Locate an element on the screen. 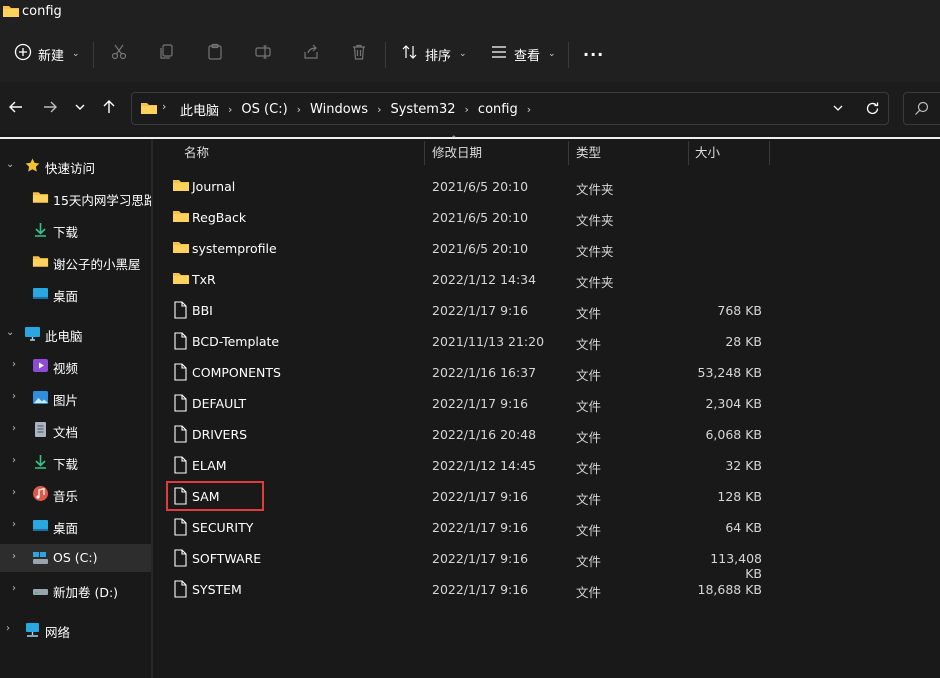  plus-circle-icon is located at coordinates (23, 54).